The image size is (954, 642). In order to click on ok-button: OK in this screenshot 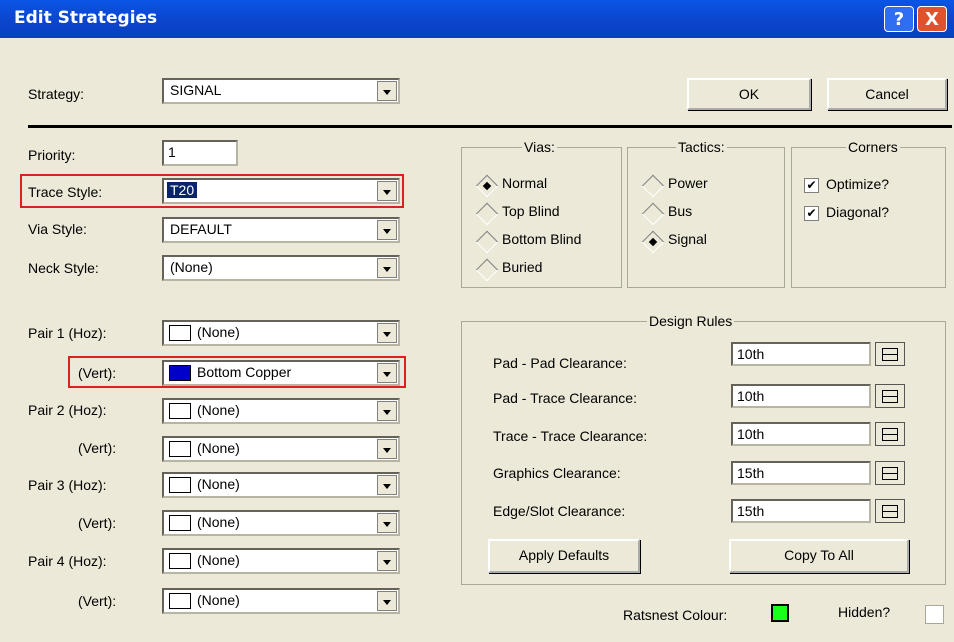, I will do `click(749, 94)`.